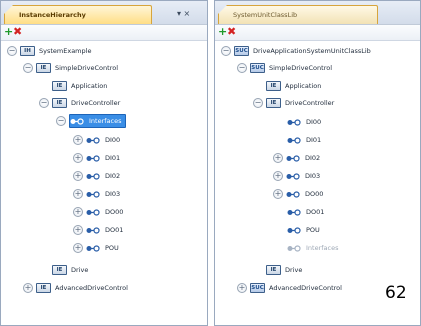  What do you see at coordinates (396, 293) in the screenshot?
I see `page-number: 62` at bounding box center [396, 293].